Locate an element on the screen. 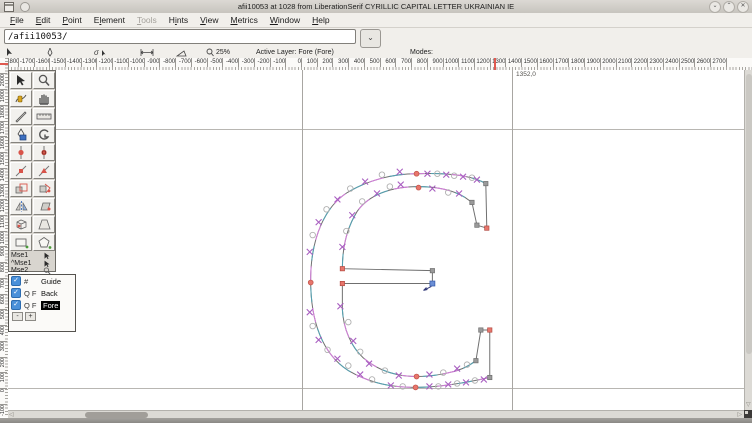 The width and height of the screenshot is (752, 423). v-ruler-label: 400 is located at coordinates (3, 333).